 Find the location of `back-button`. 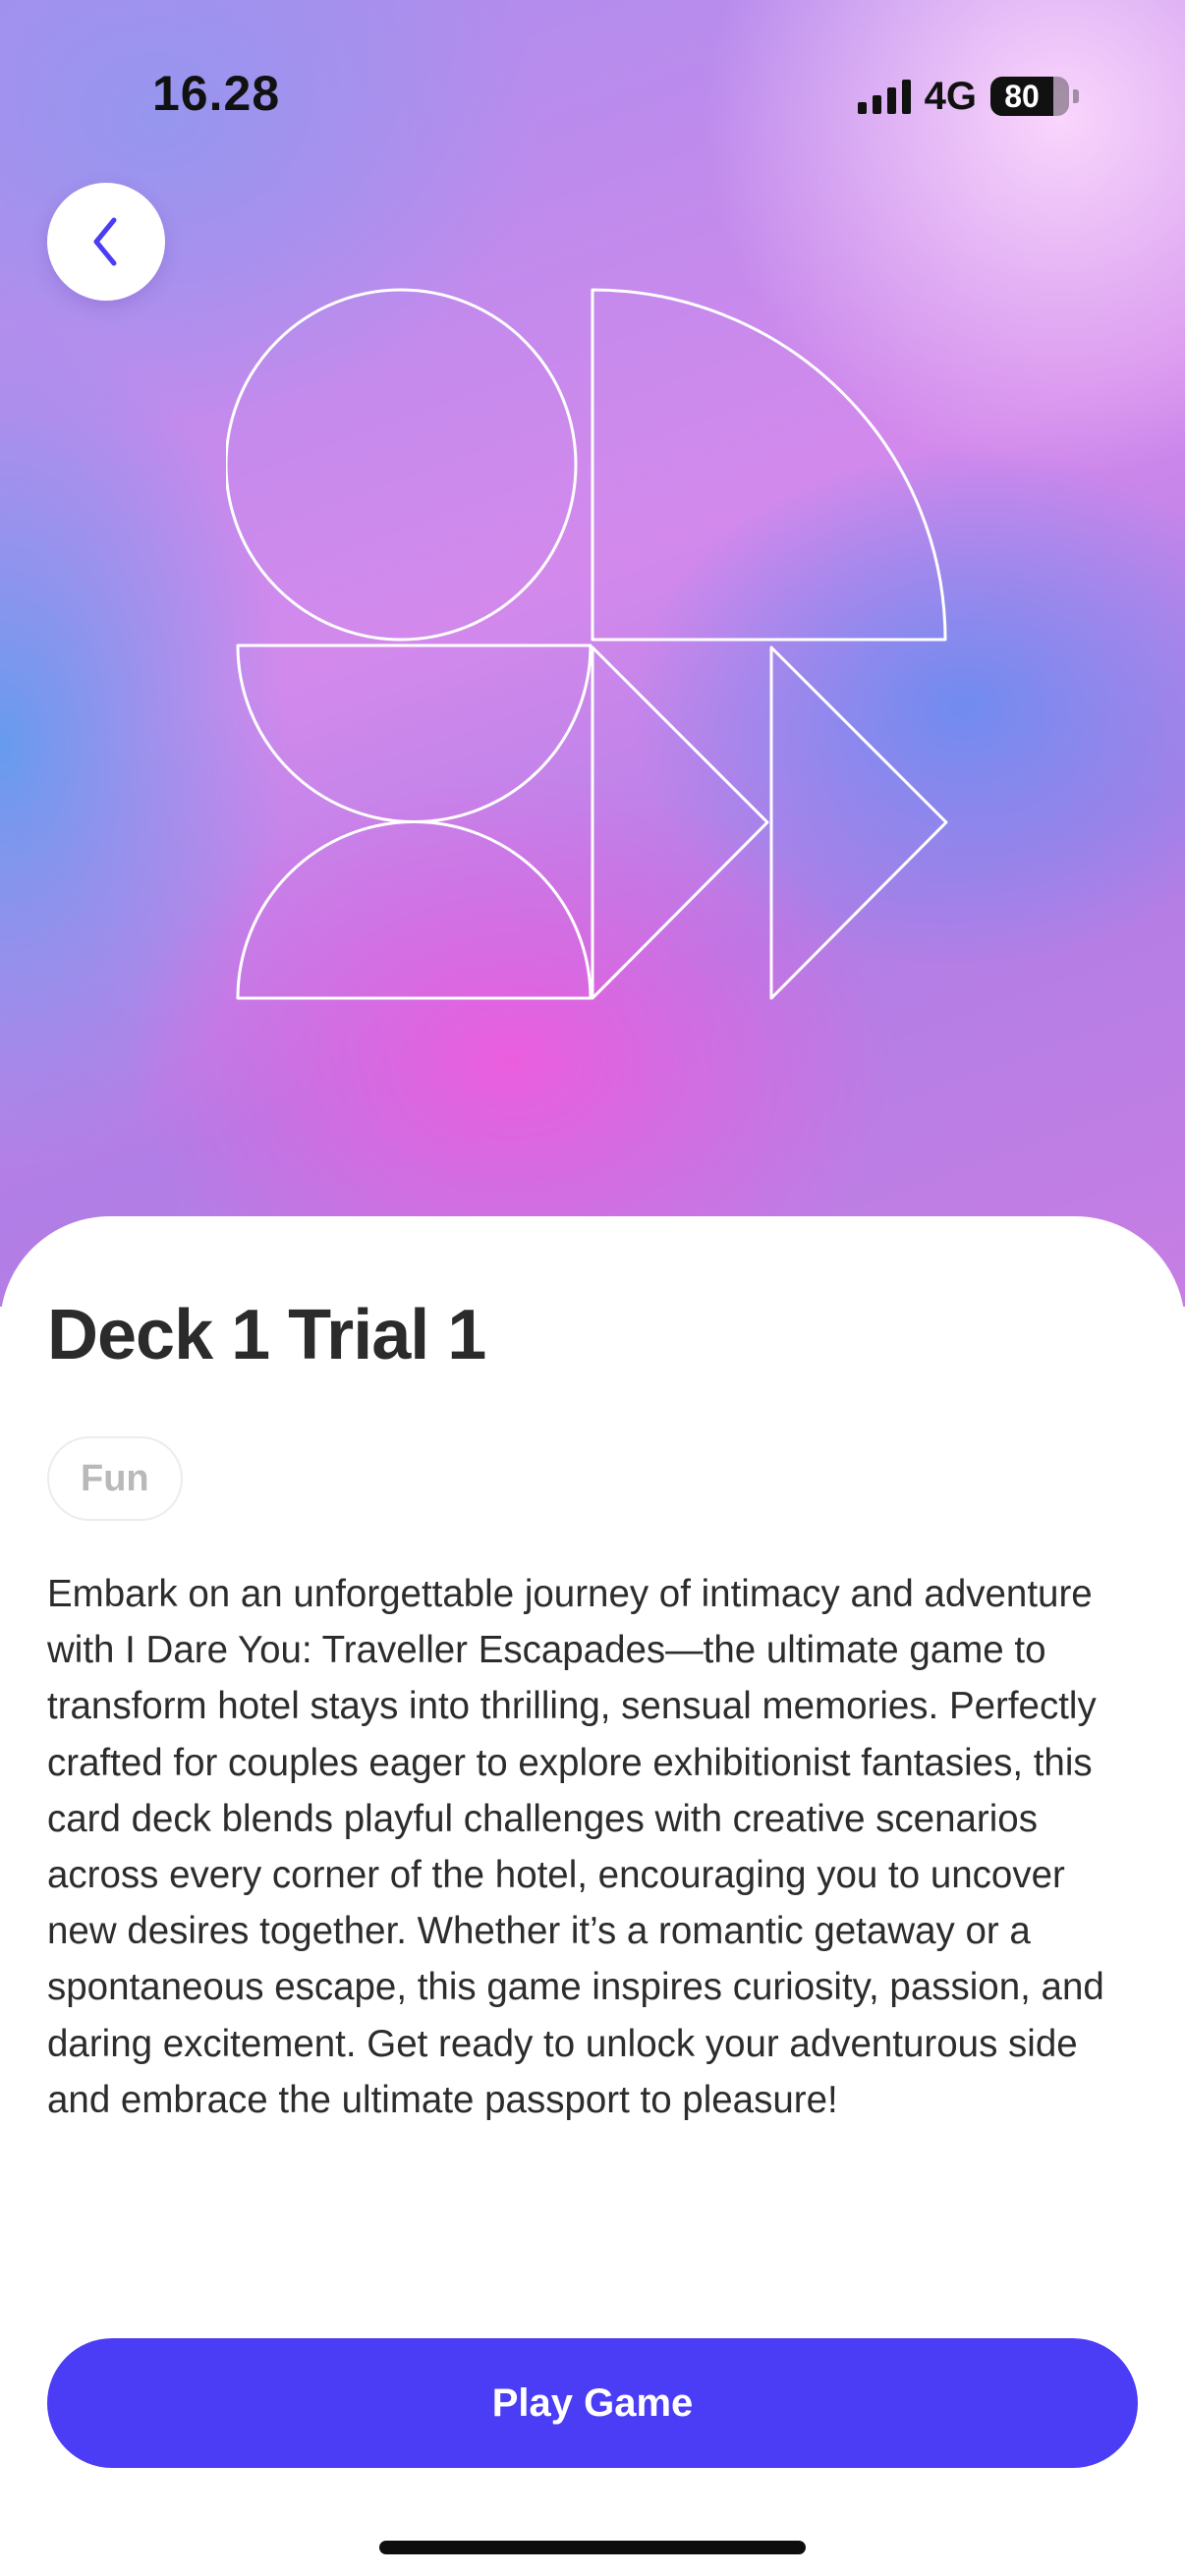

back-button is located at coordinates (106, 242).